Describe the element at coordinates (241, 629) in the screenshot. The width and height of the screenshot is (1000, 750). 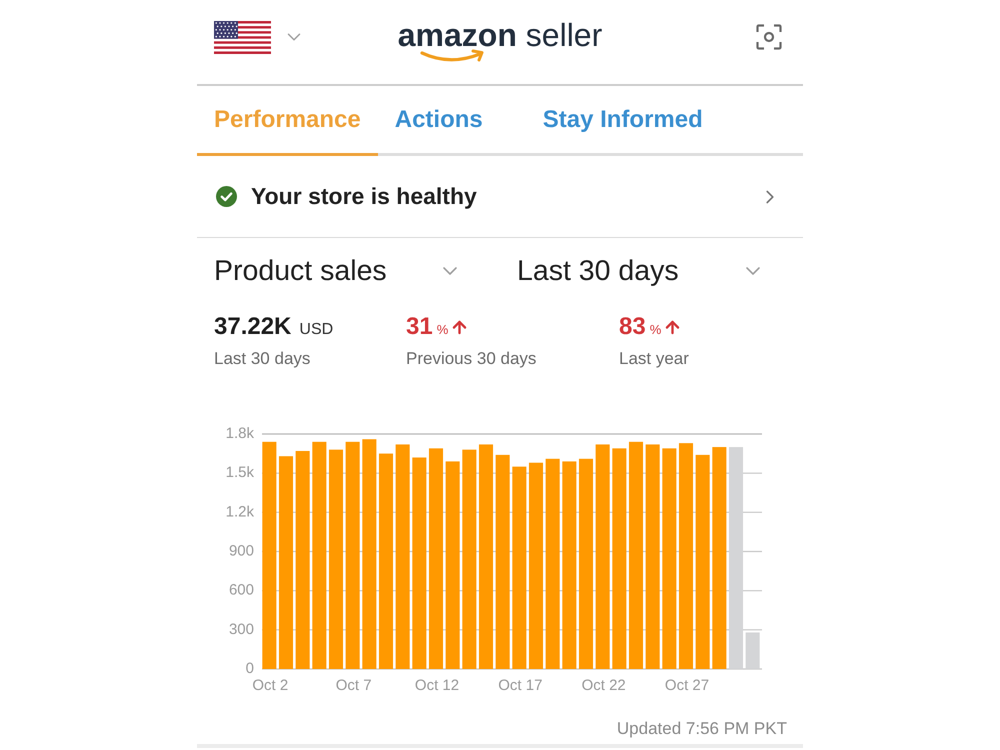
I see `axis-label: 300` at that location.